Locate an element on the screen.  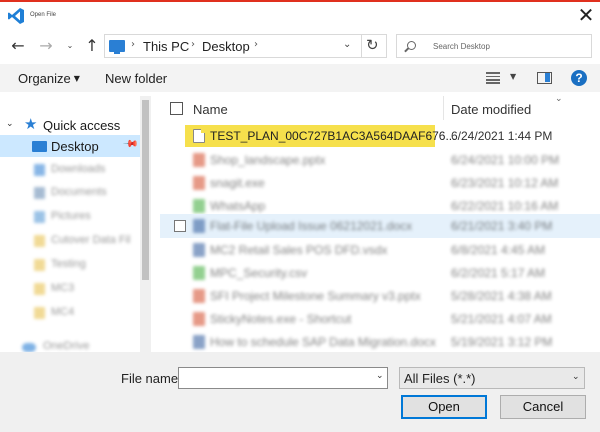
desktop-icon is located at coordinates (39, 146).